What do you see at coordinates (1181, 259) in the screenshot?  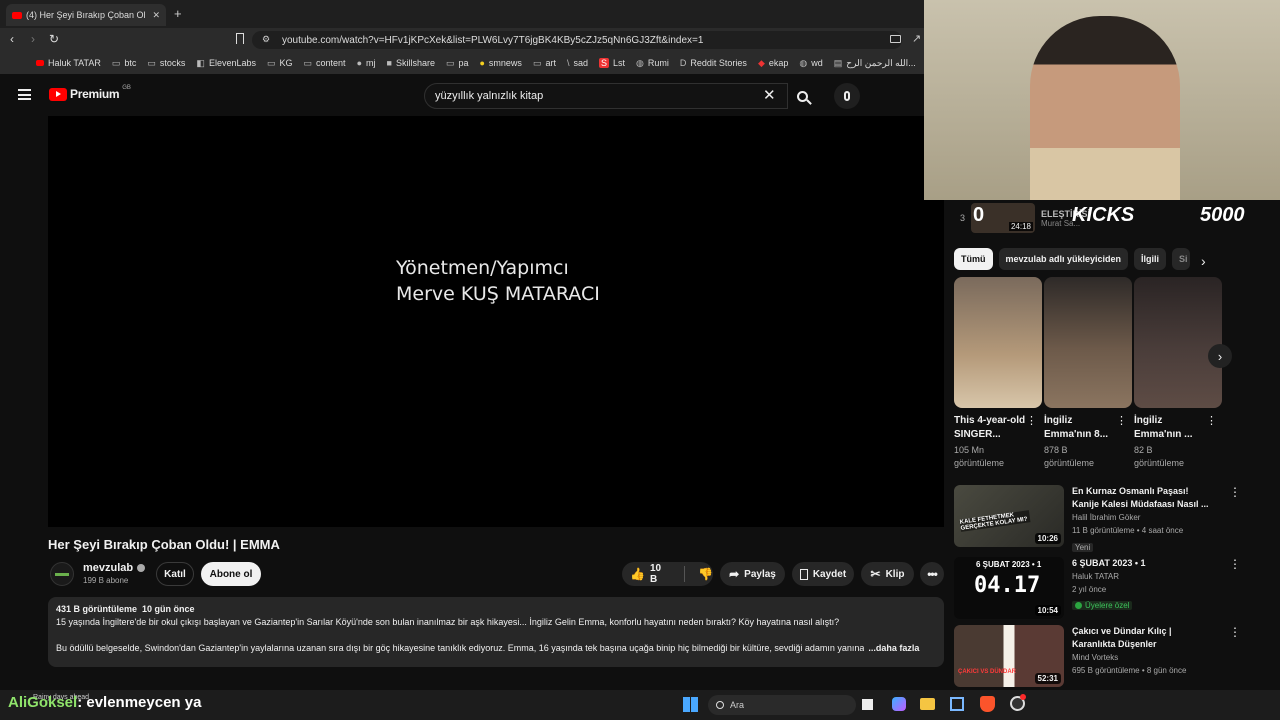 I see `chip-partial: Si` at bounding box center [1181, 259].